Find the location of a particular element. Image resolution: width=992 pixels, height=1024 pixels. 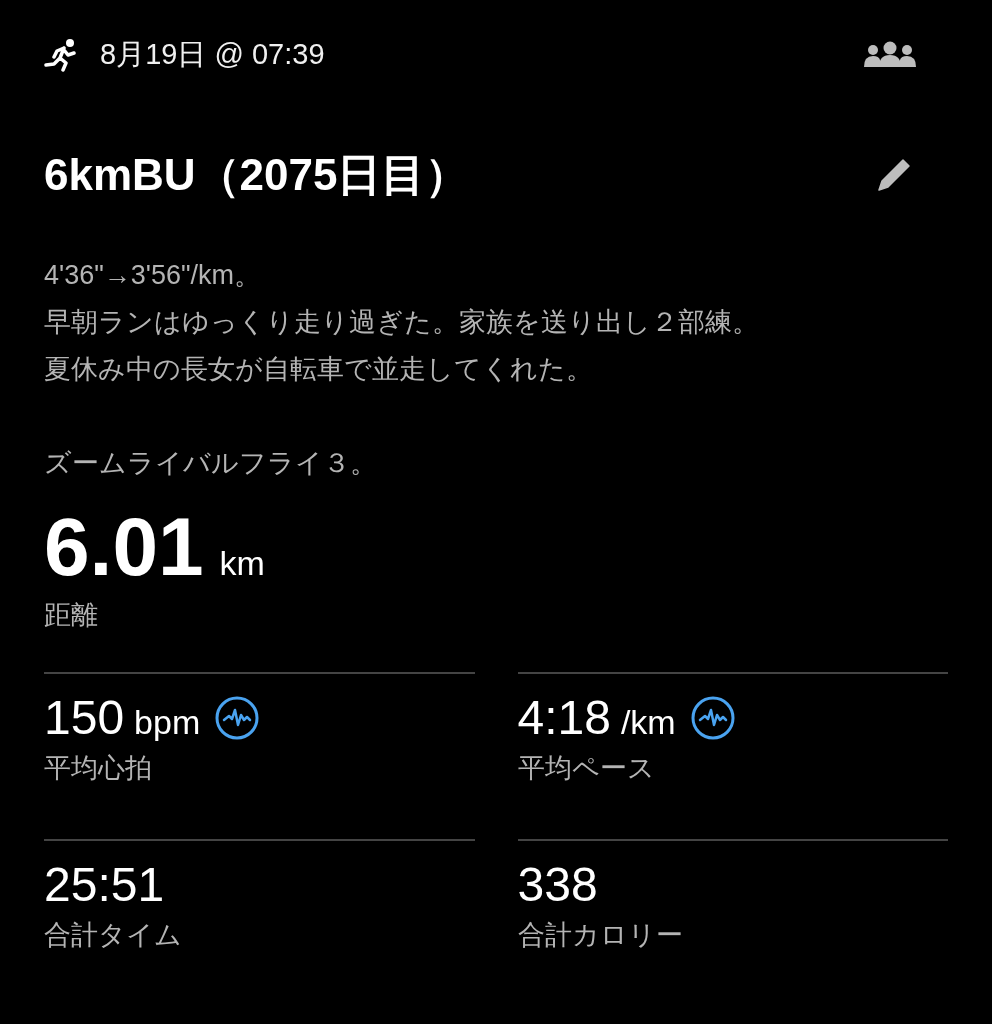

description-line: 夏休み中の長女が自転車で並走してくれた。 is located at coordinates (319, 369).